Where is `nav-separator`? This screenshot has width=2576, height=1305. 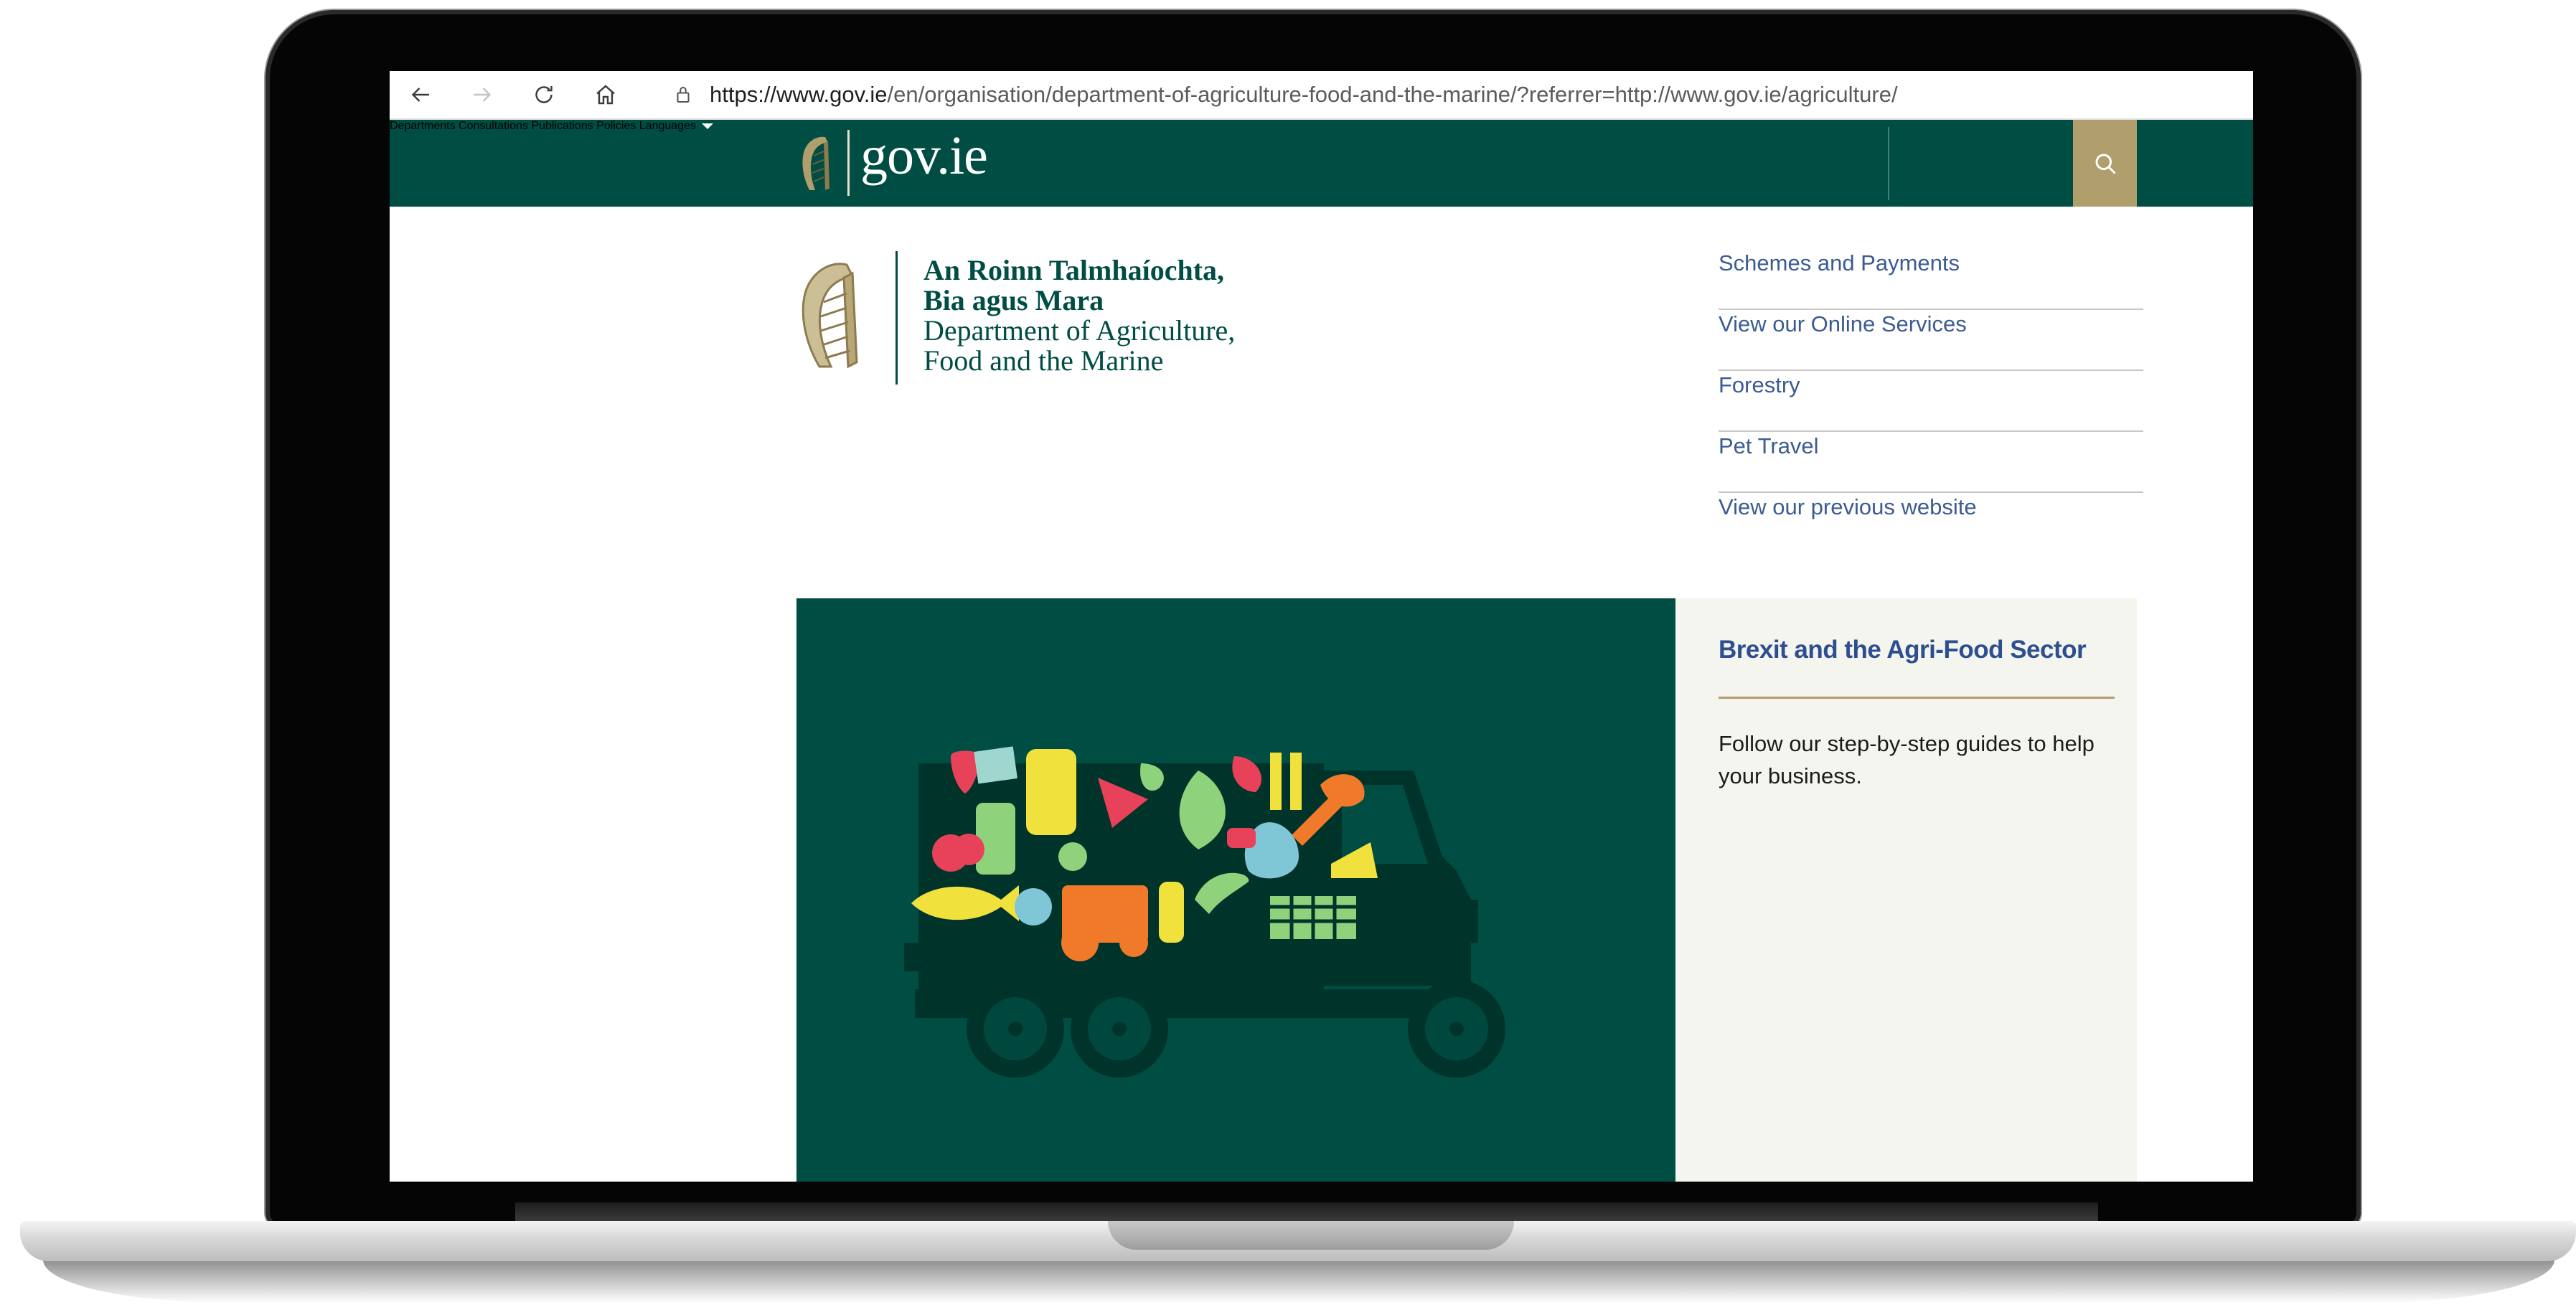 nav-separator is located at coordinates (1888, 163).